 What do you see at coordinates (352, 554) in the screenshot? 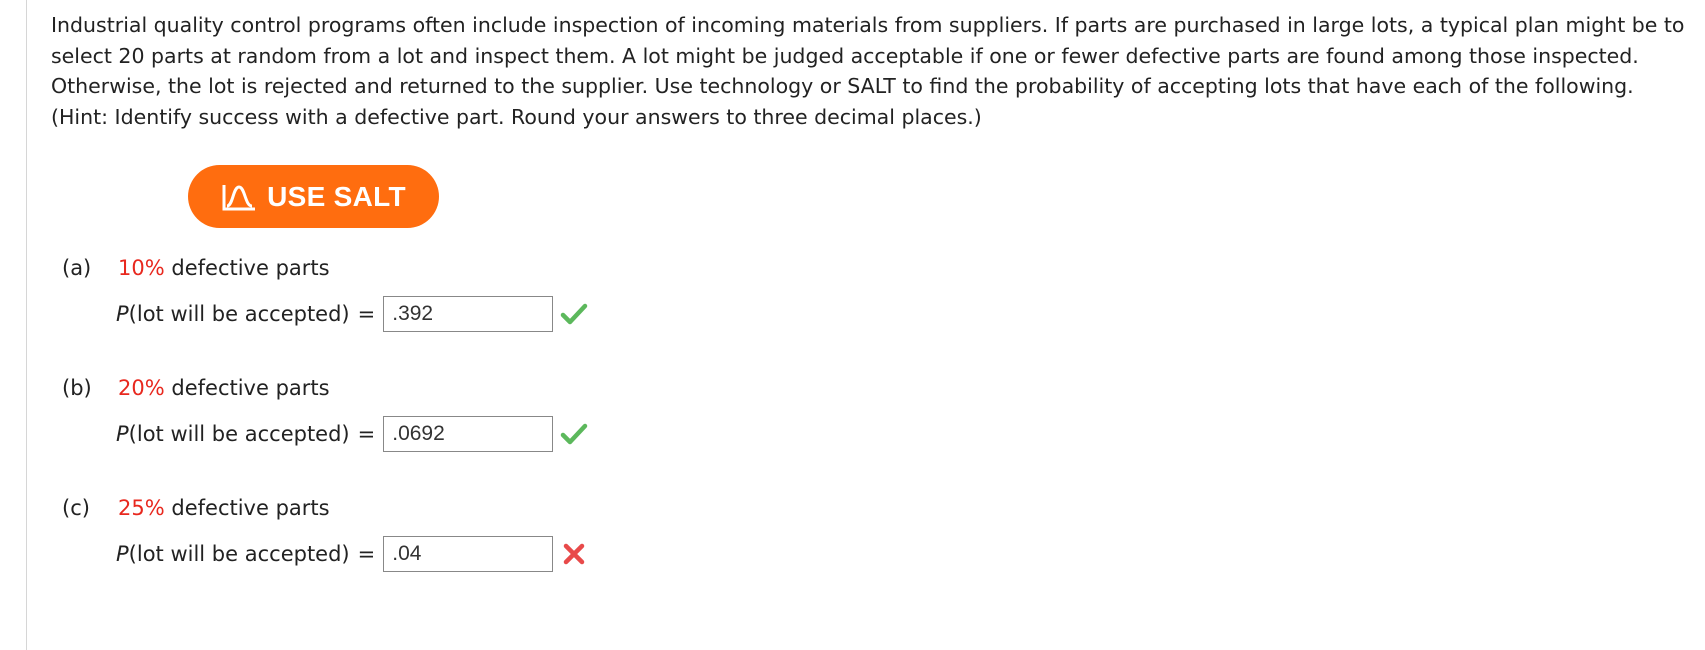
I see `part-c-answer-row: P (lot will be accepted) = .04` at bounding box center [352, 554].